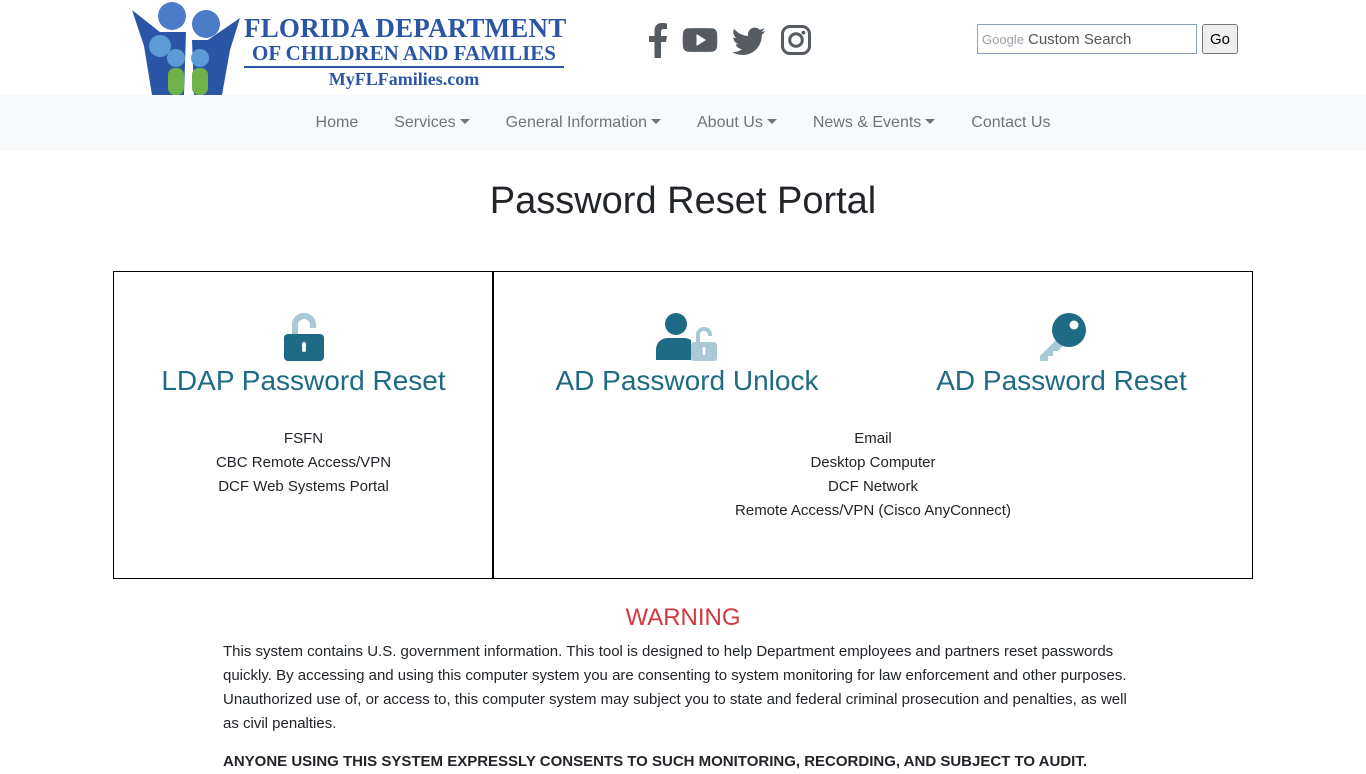 The height and width of the screenshot is (774, 1366). What do you see at coordinates (730, 40) in the screenshot?
I see `social-links` at bounding box center [730, 40].